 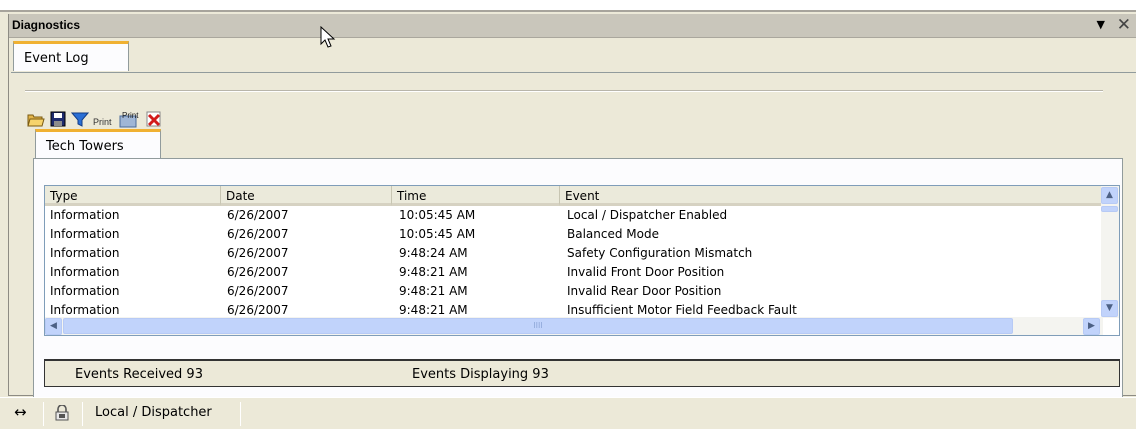 I want to click on events-displaying-text: Events Displaying 93, so click(x=480, y=374).